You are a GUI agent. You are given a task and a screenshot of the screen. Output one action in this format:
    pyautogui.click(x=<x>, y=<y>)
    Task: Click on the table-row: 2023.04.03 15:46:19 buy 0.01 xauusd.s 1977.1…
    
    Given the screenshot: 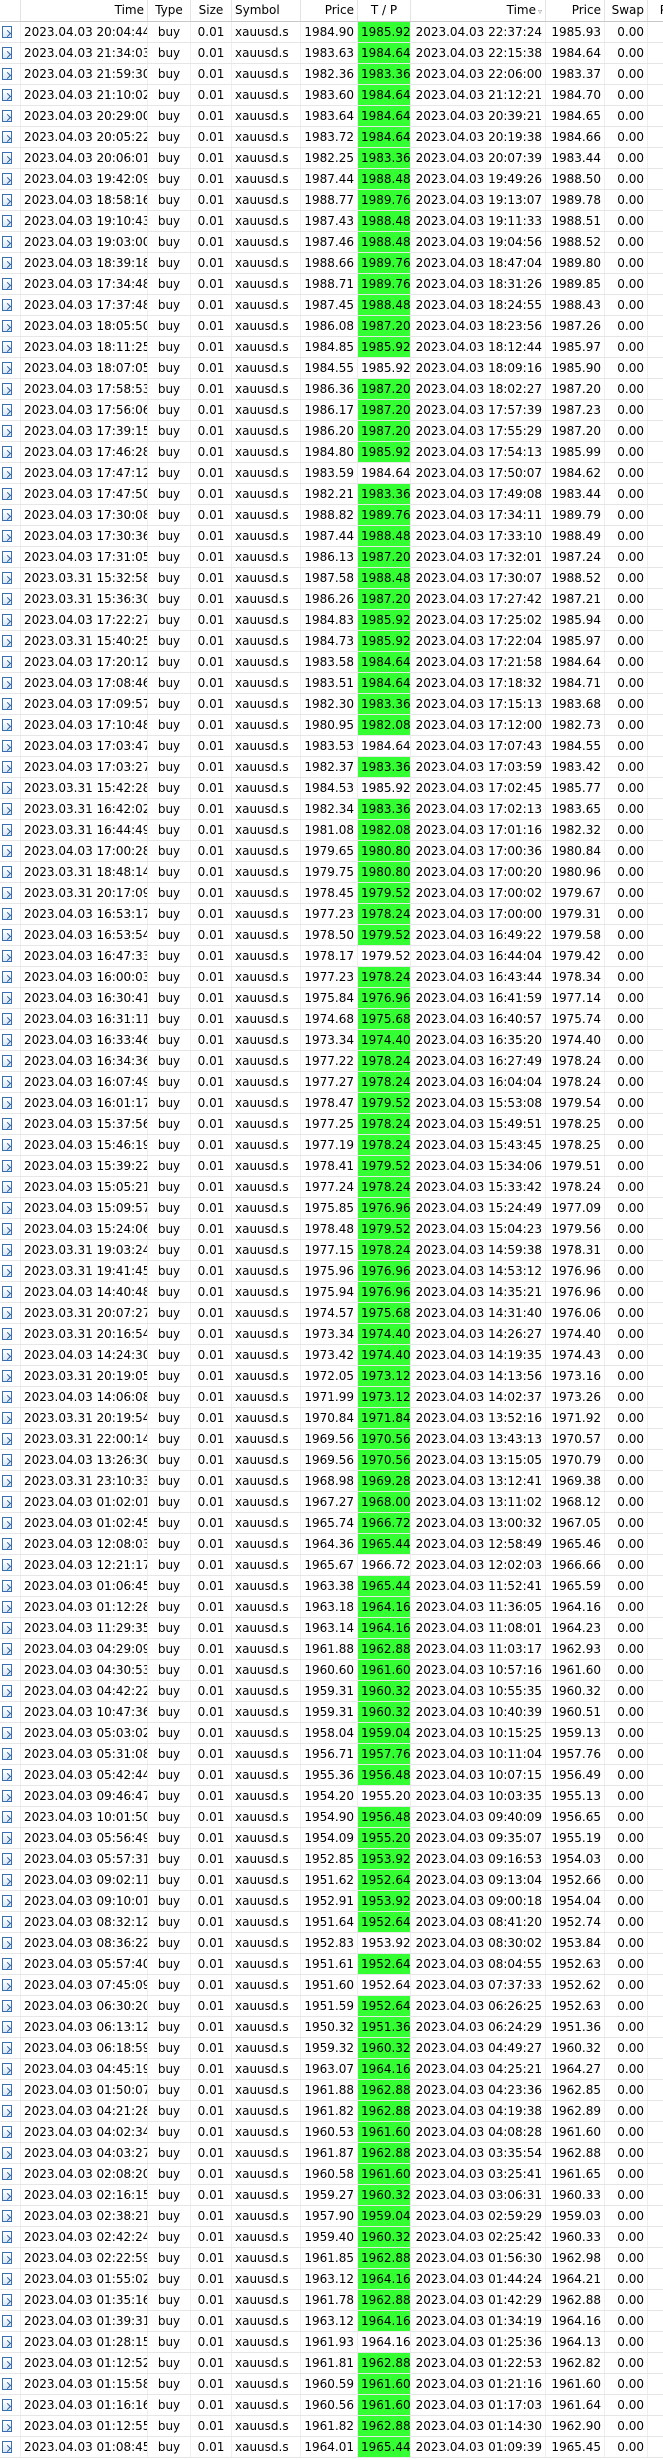 What is the action you would take?
    pyautogui.click(x=331, y=1145)
    